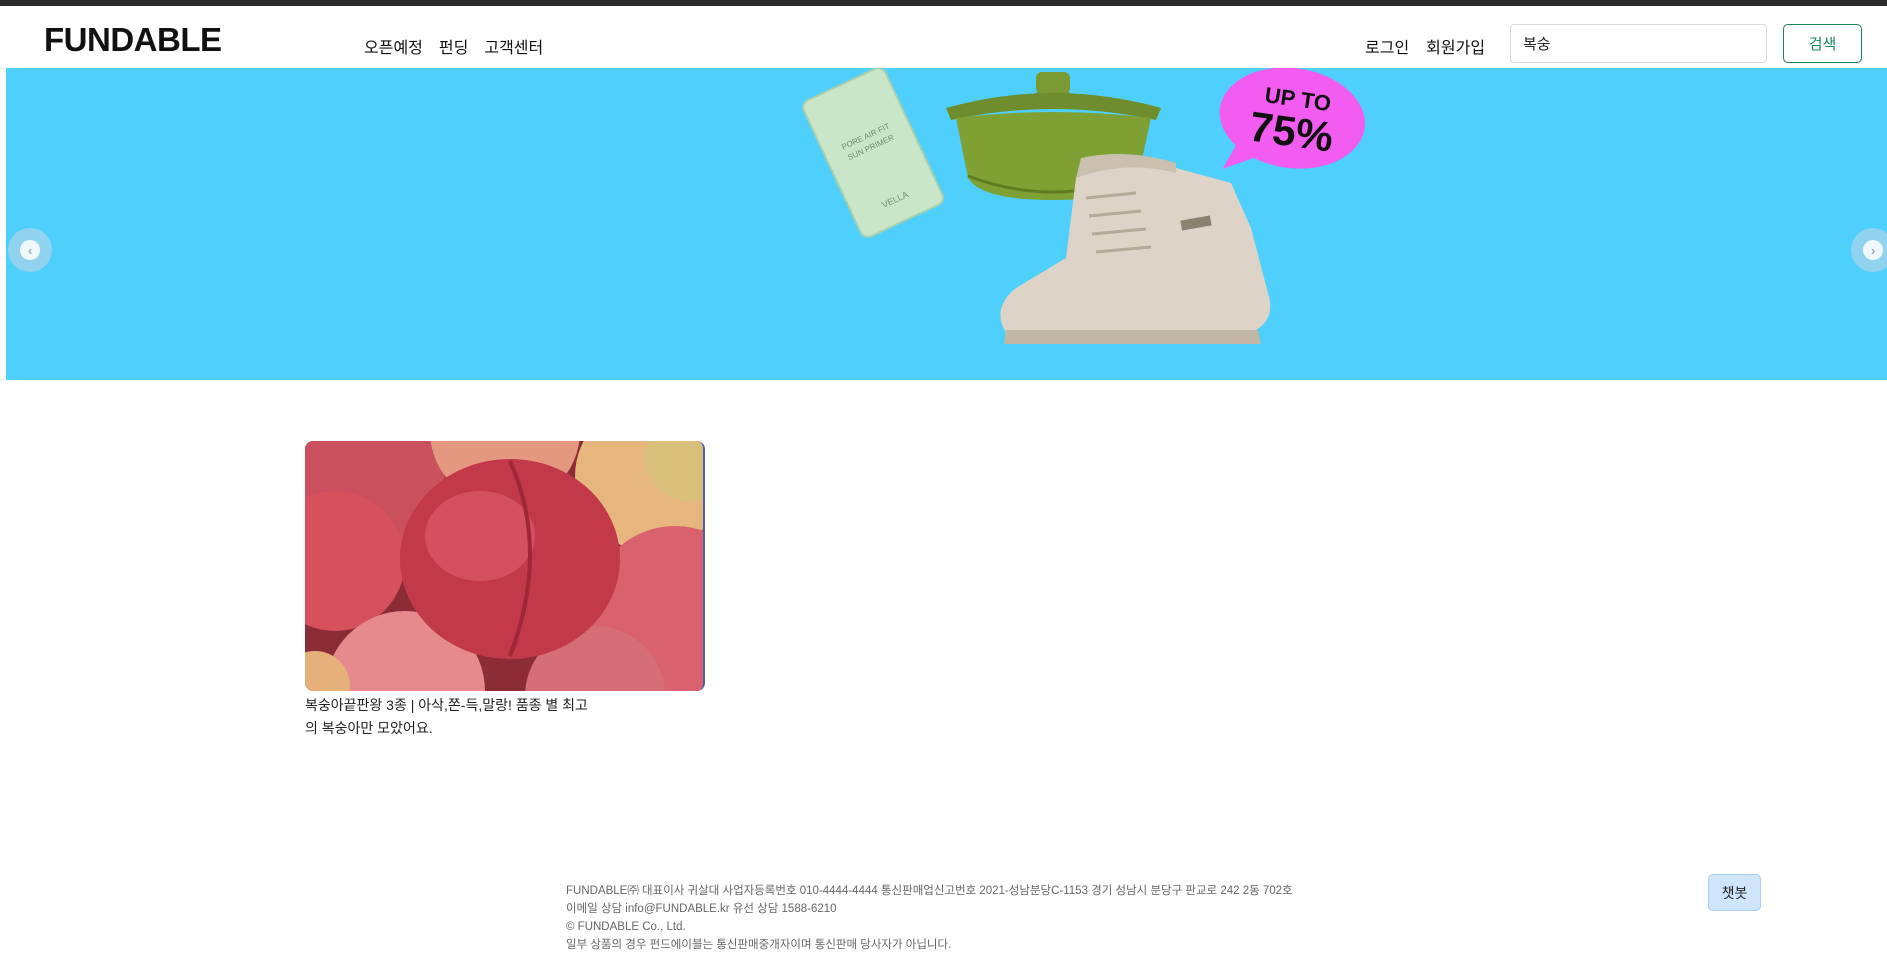 Image resolution: width=1887 pixels, height=959 pixels. I want to click on svg-text: FUNDABLE, so click(132, 39).